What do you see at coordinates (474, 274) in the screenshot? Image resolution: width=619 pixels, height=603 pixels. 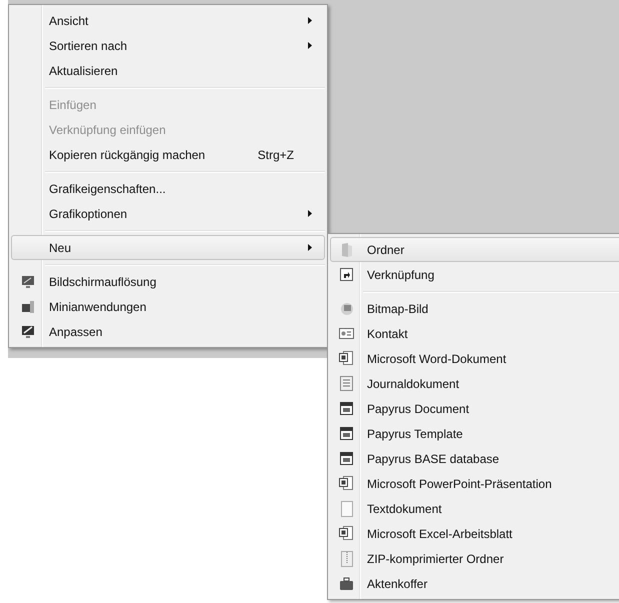 I see `menu-item: Verknüpfung` at bounding box center [474, 274].